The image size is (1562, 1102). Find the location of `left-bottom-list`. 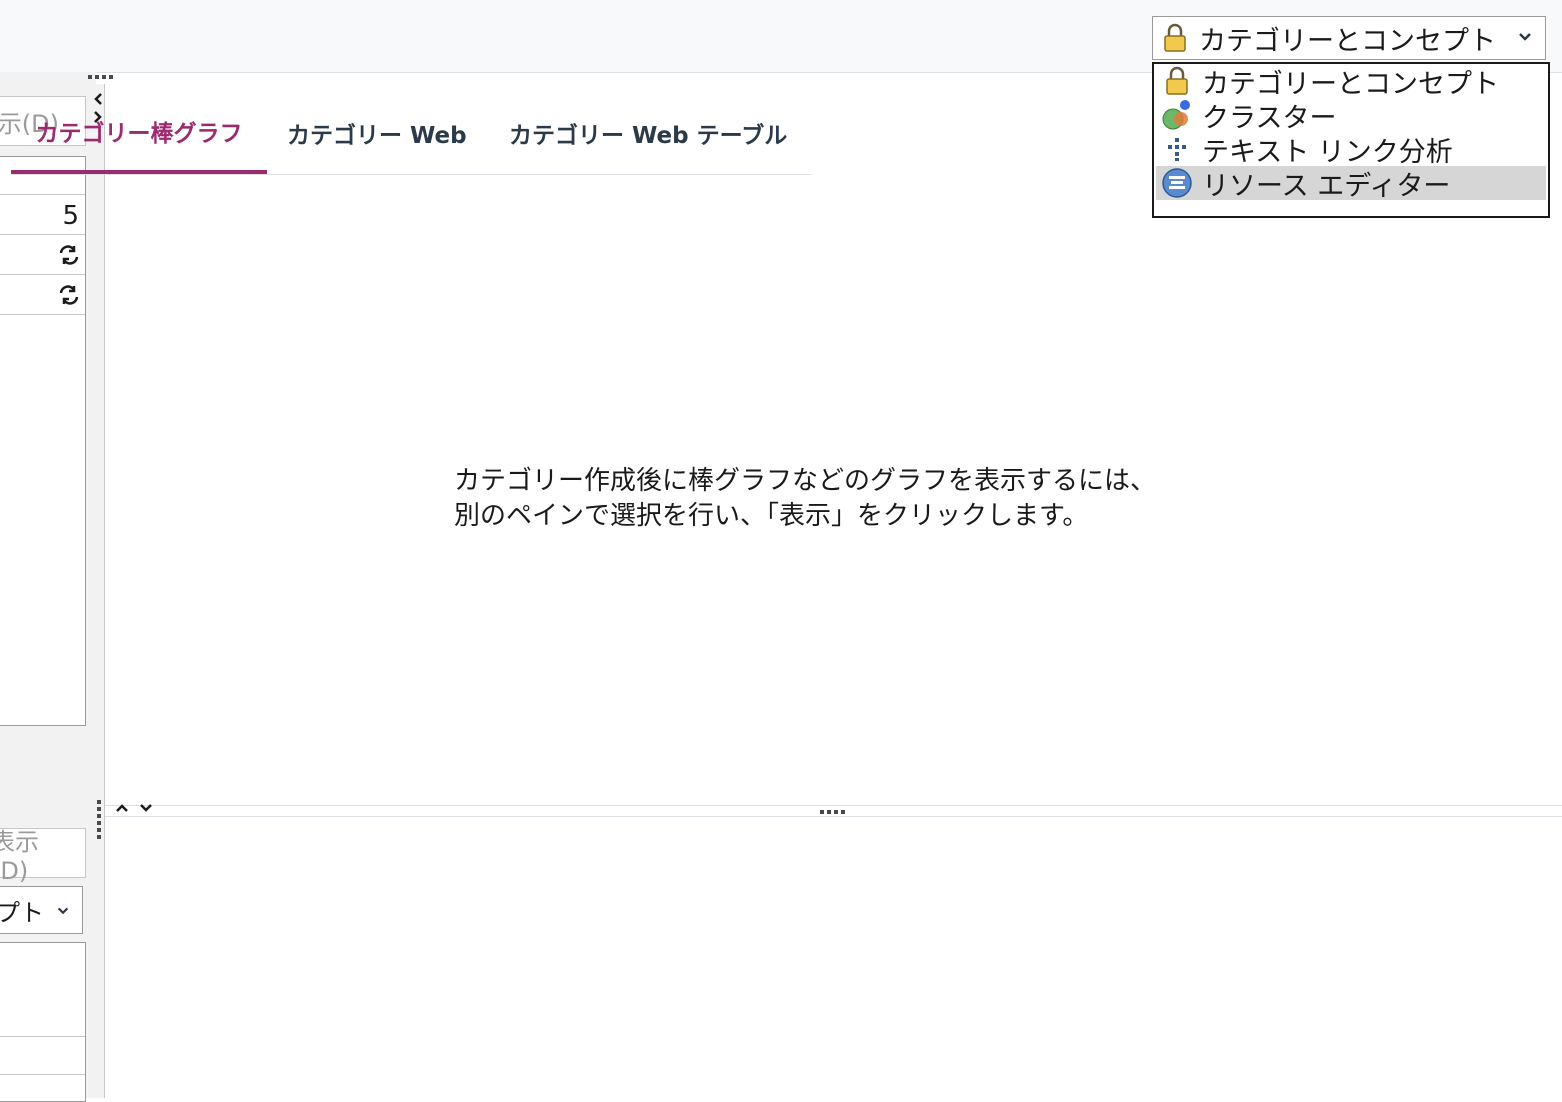

left-bottom-list is located at coordinates (43, 1022).